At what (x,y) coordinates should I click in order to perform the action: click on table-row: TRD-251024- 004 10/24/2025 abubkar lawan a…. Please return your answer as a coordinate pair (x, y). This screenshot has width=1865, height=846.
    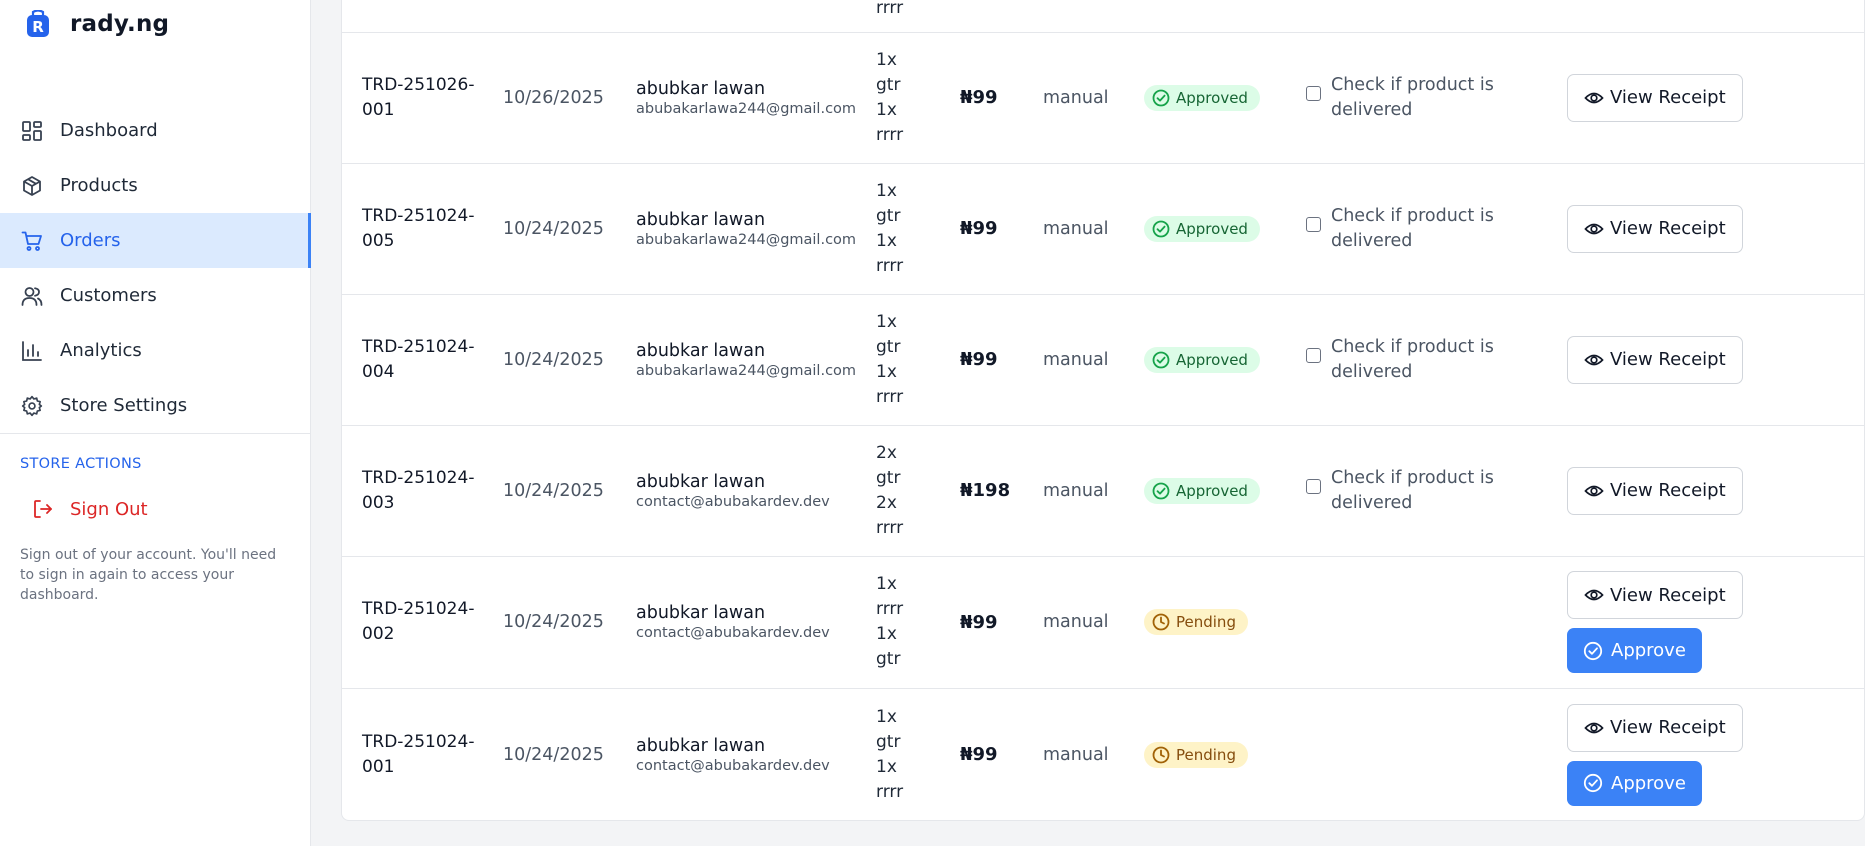
    Looking at the image, I should click on (1103, 359).